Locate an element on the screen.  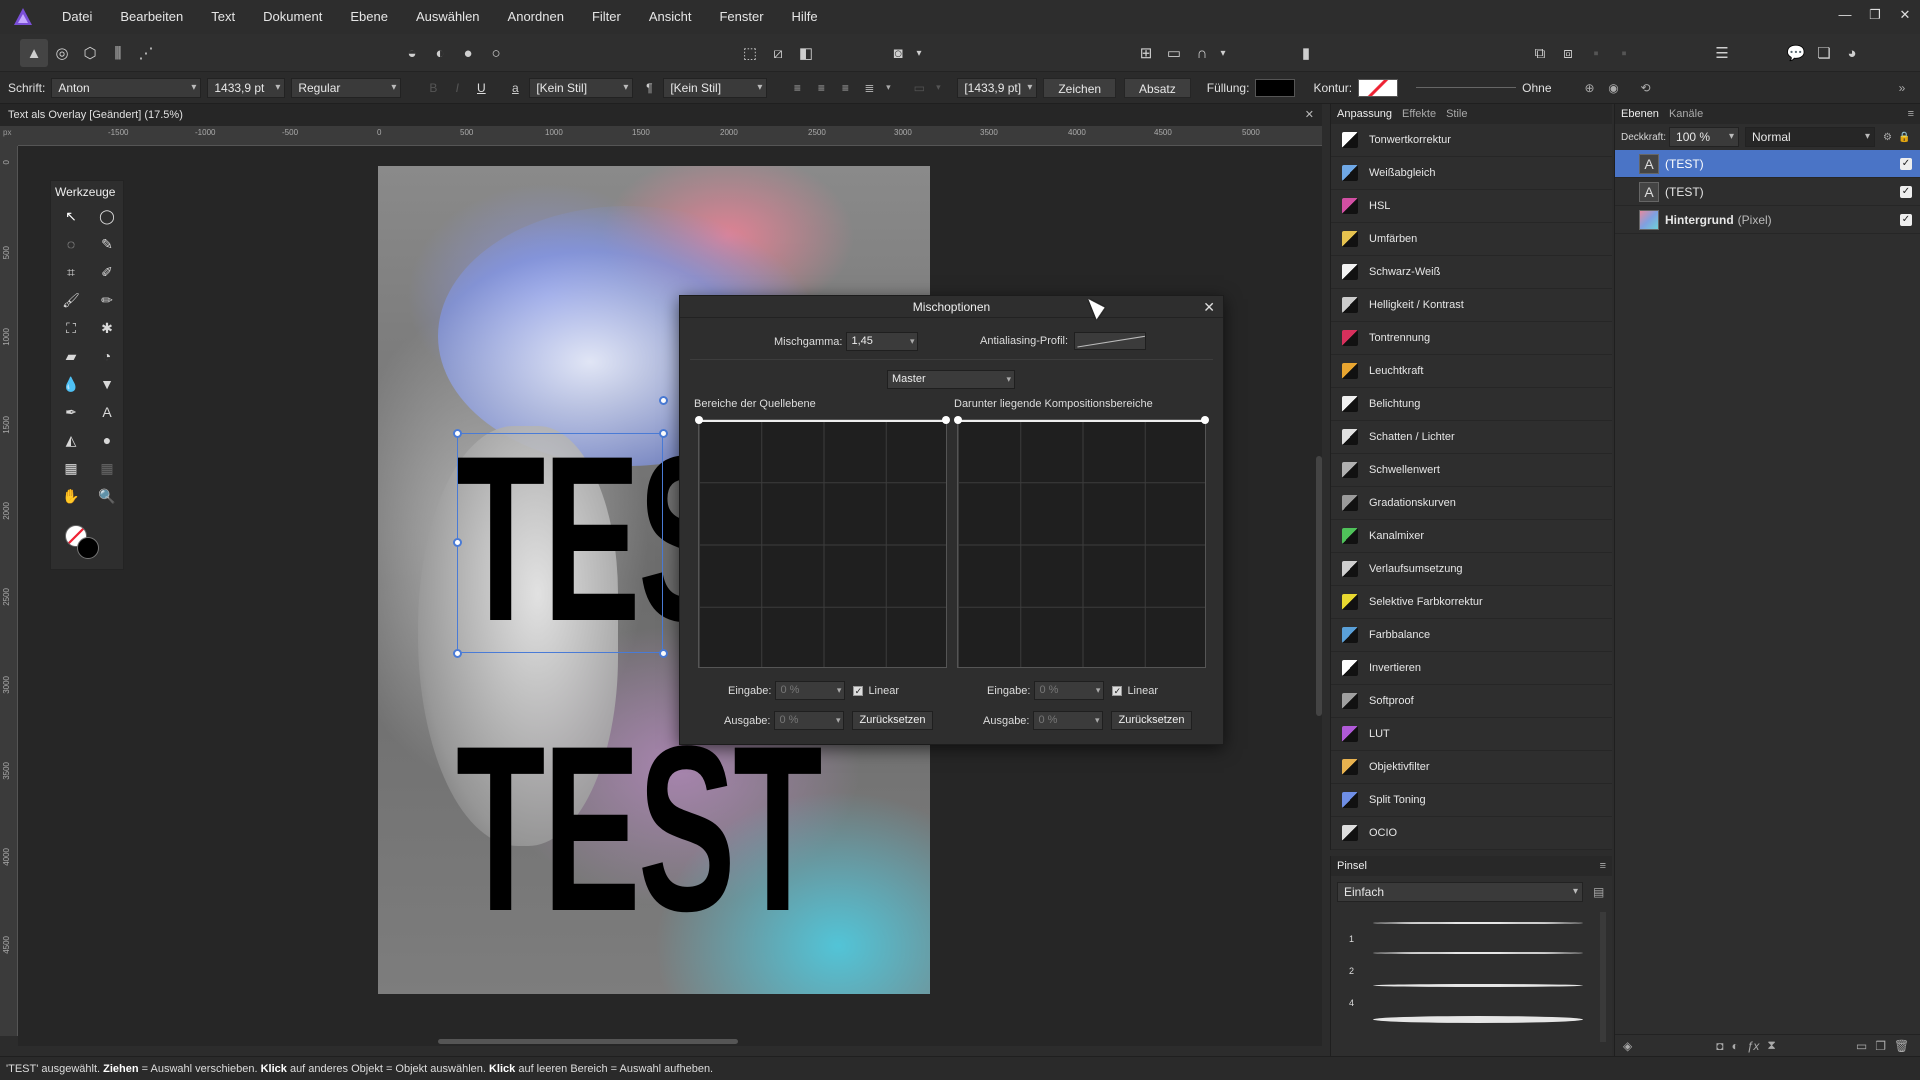
character-style-dropdown: [Kein Stil] is located at coordinates (581, 87).